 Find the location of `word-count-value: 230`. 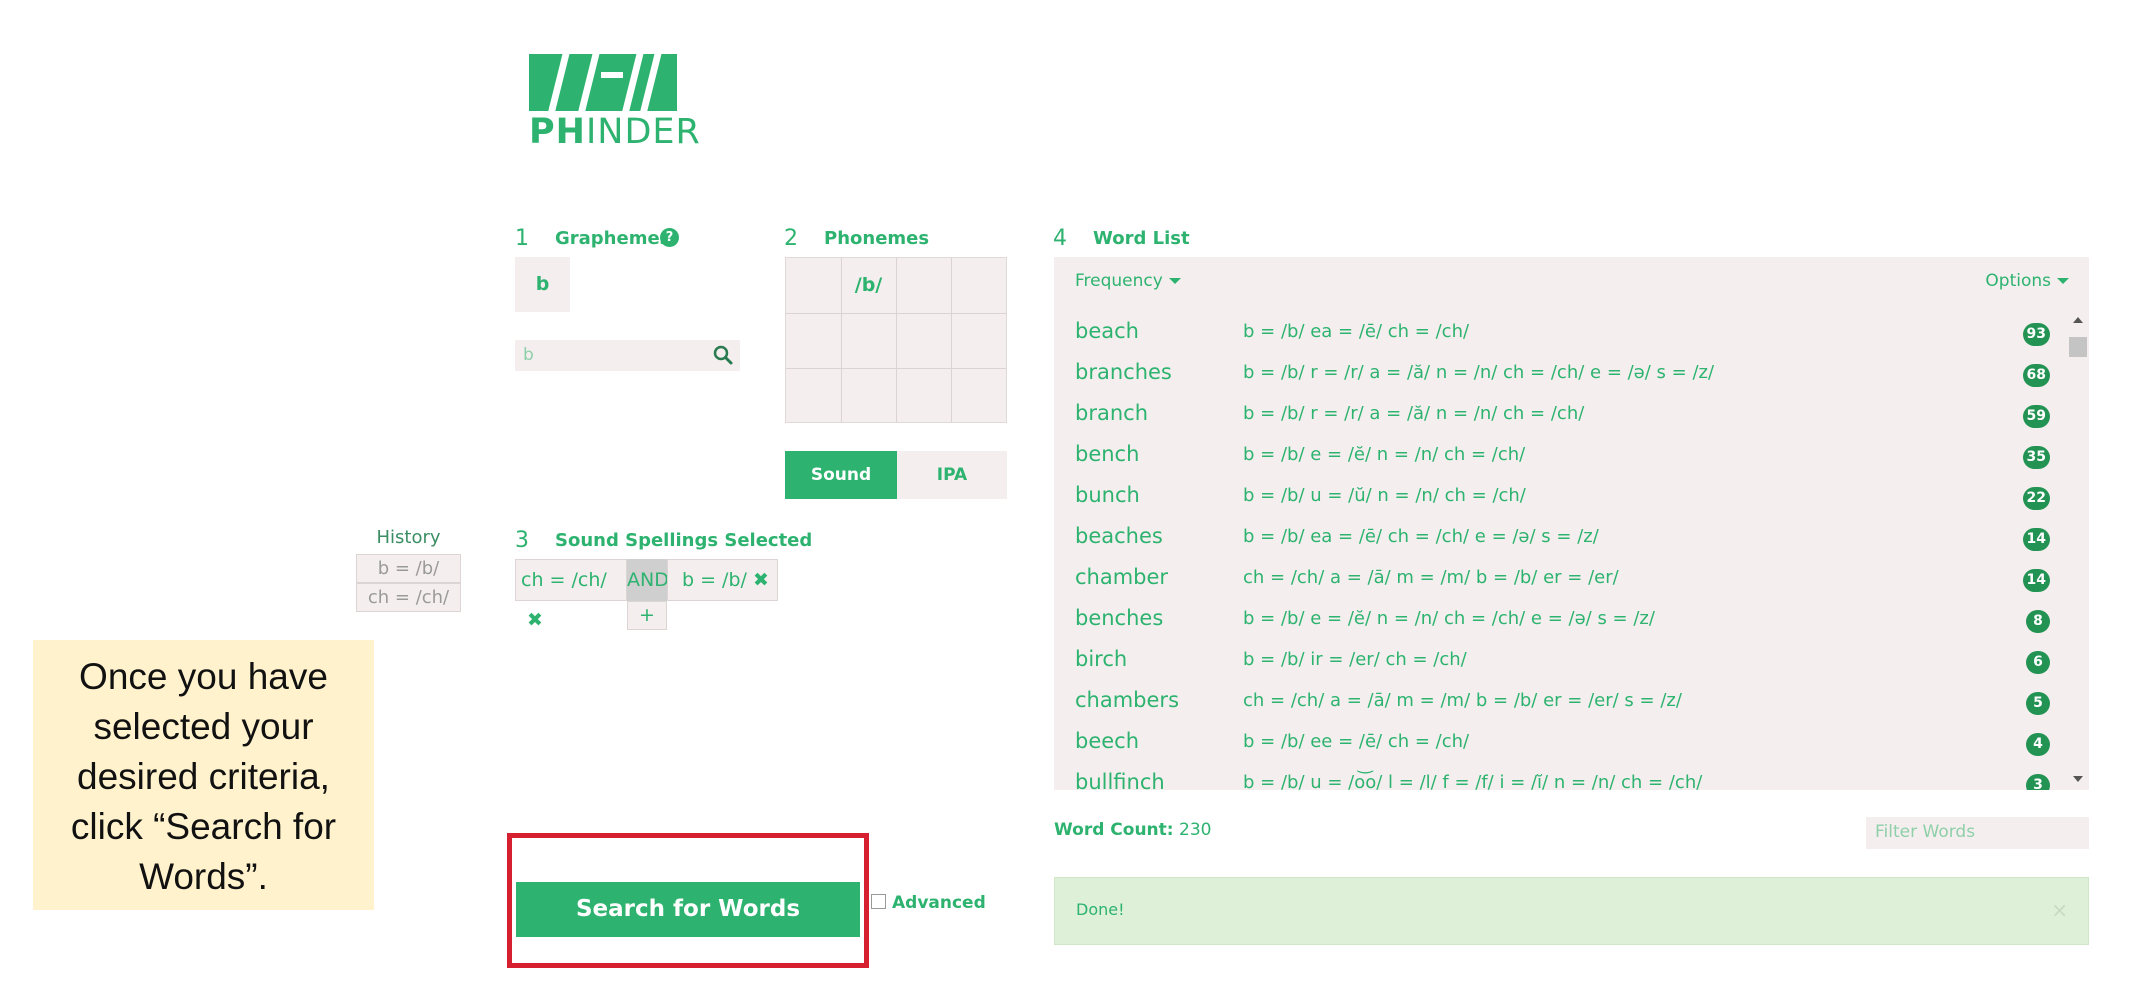

word-count-value: 230 is located at coordinates (1195, 830).